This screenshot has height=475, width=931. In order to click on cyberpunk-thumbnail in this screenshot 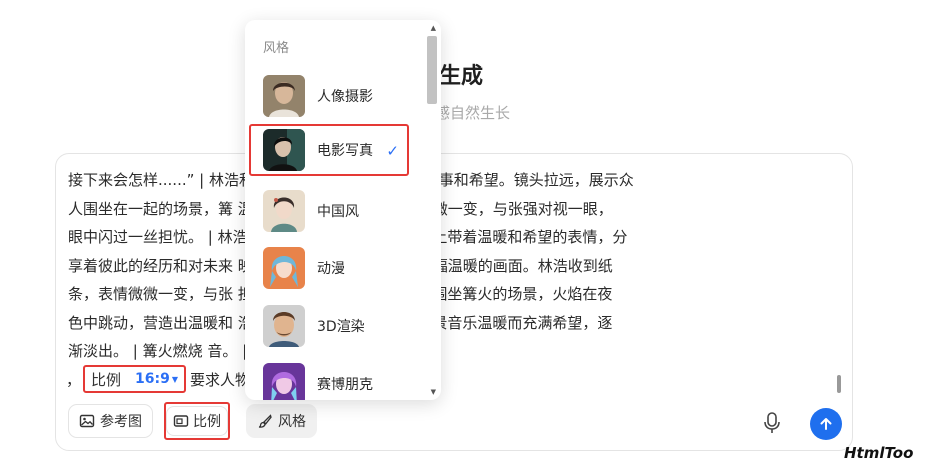, I will do `click(284, 381)`.